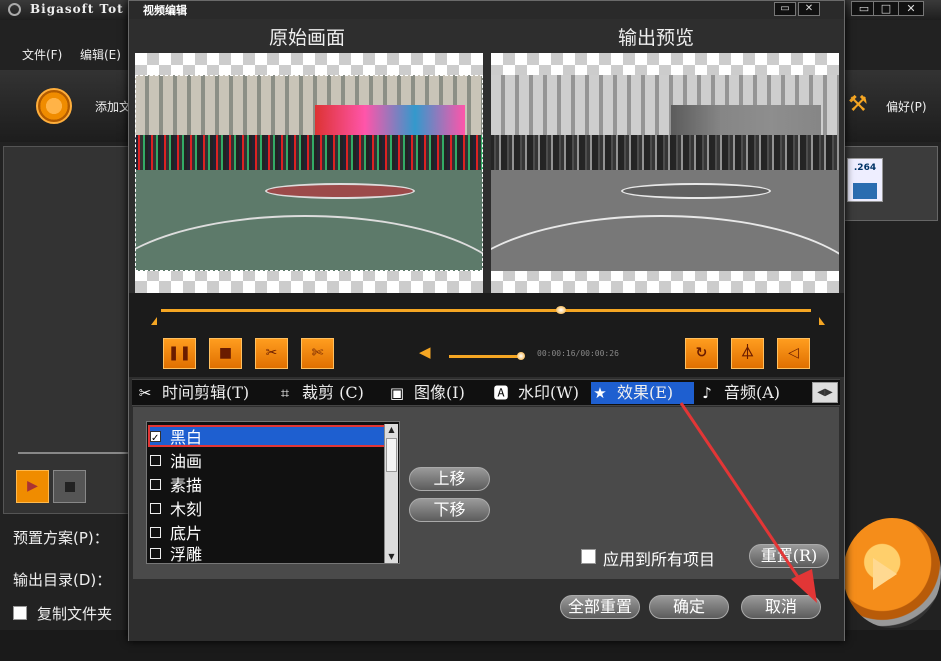 The height and width of the screenshot is (661, 941). I want to click on watermark-icon: 🅰, so click(501, 393).